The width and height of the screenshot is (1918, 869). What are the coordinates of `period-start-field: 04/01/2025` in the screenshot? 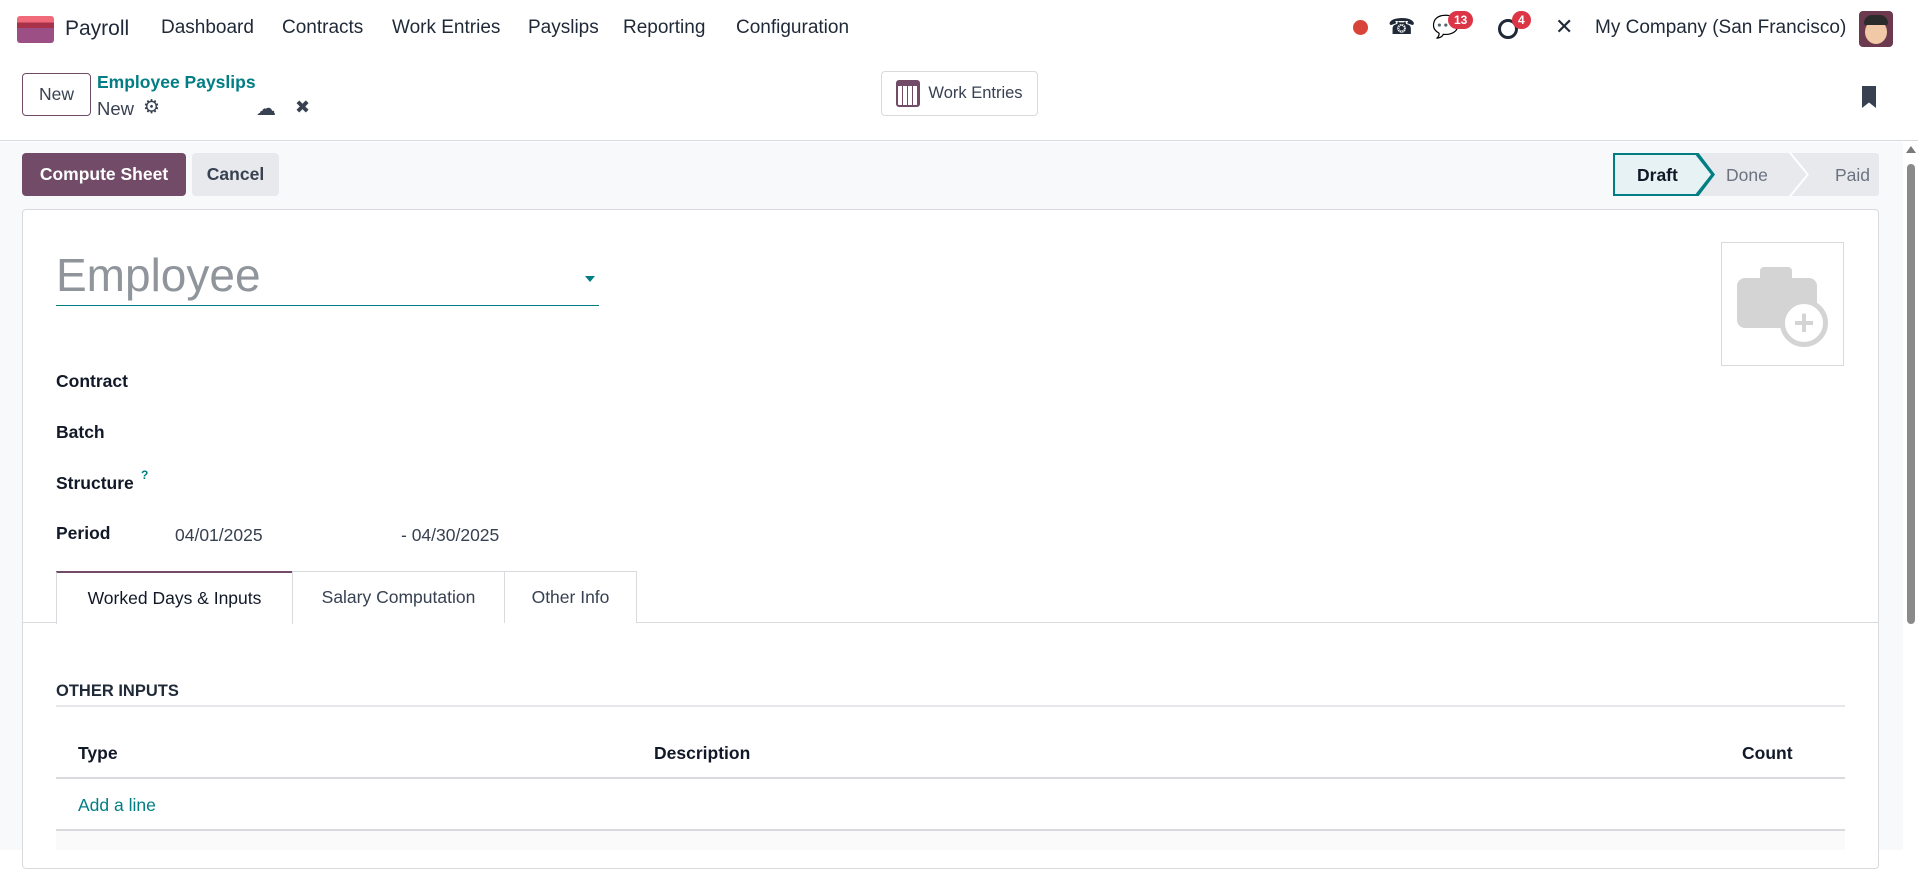 It's located at (219, 535).